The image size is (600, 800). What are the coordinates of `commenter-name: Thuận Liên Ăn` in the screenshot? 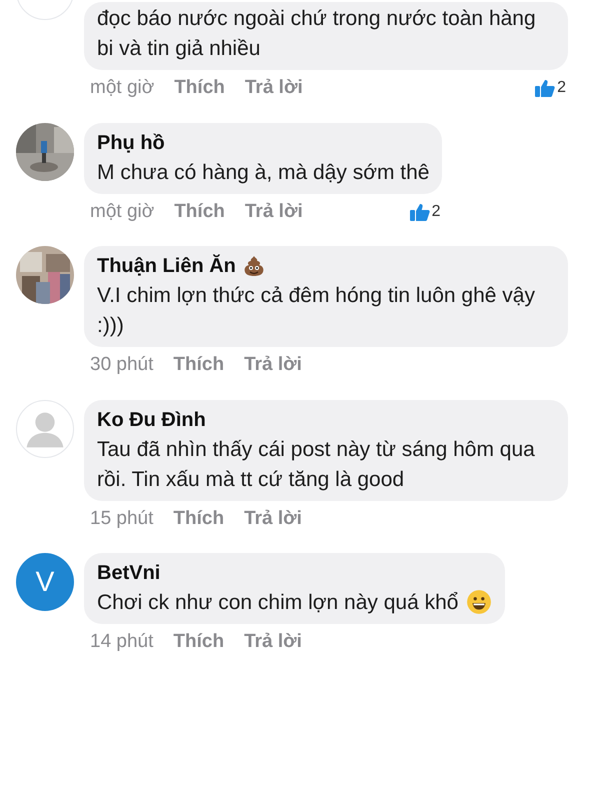 It's located at (166, 266).